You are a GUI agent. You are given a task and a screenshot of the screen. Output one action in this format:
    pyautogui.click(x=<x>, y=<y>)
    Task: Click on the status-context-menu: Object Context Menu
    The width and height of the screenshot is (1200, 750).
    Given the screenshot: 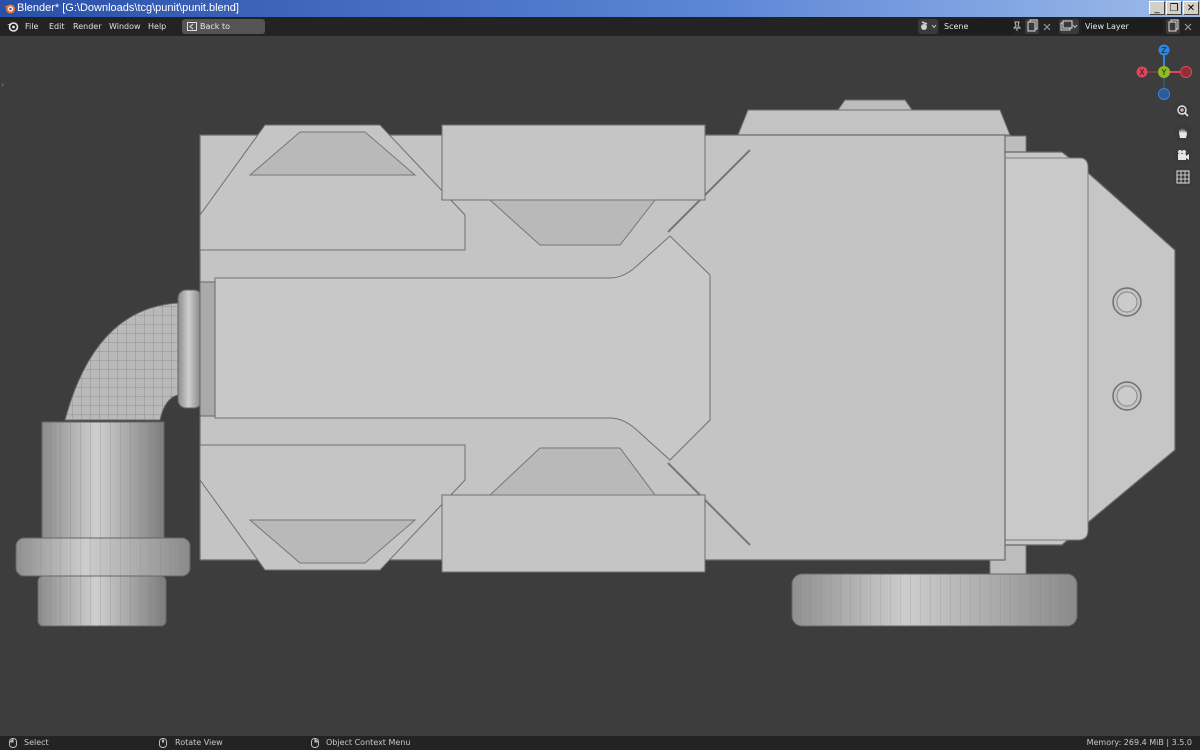 What is the action you would take?
    pyautogui.click(x=368, y=742)
    